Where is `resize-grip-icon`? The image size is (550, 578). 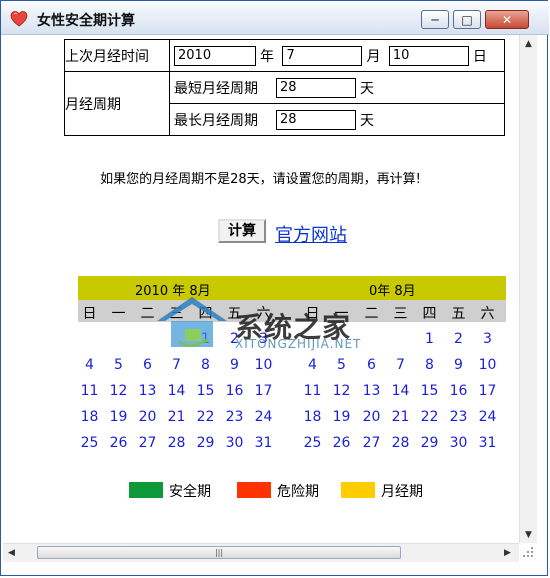
resize-grip-icon is located at coordinates (528, 552).